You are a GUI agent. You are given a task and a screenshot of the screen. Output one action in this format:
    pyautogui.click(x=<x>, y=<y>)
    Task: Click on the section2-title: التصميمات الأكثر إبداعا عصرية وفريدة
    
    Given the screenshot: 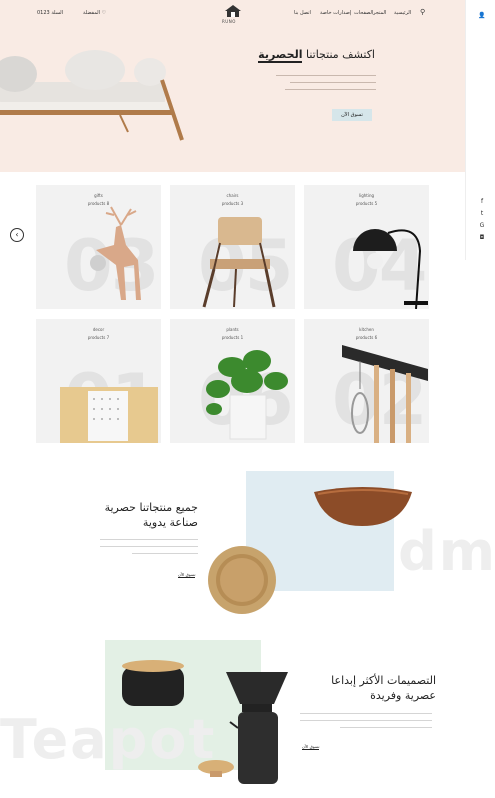 What is the action you would take?
    pyautogui.click(x=383, y=688)
    